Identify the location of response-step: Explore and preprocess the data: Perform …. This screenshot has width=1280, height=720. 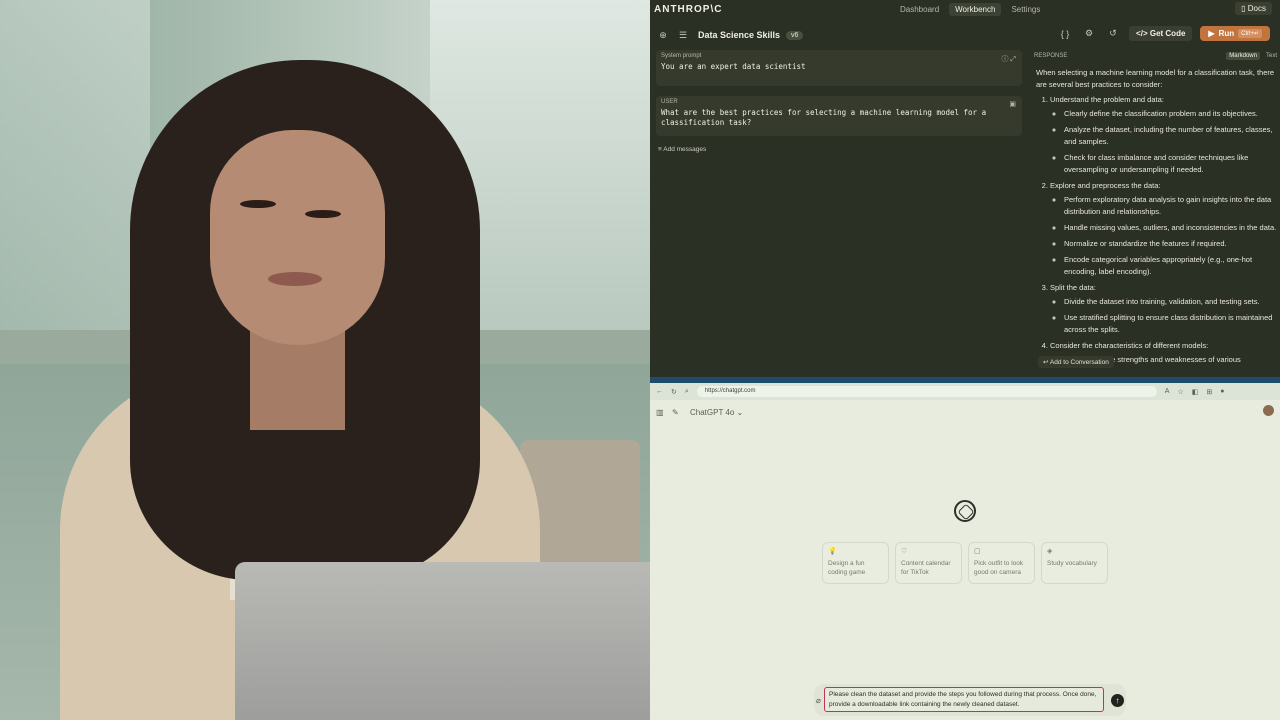
(1164, 229).